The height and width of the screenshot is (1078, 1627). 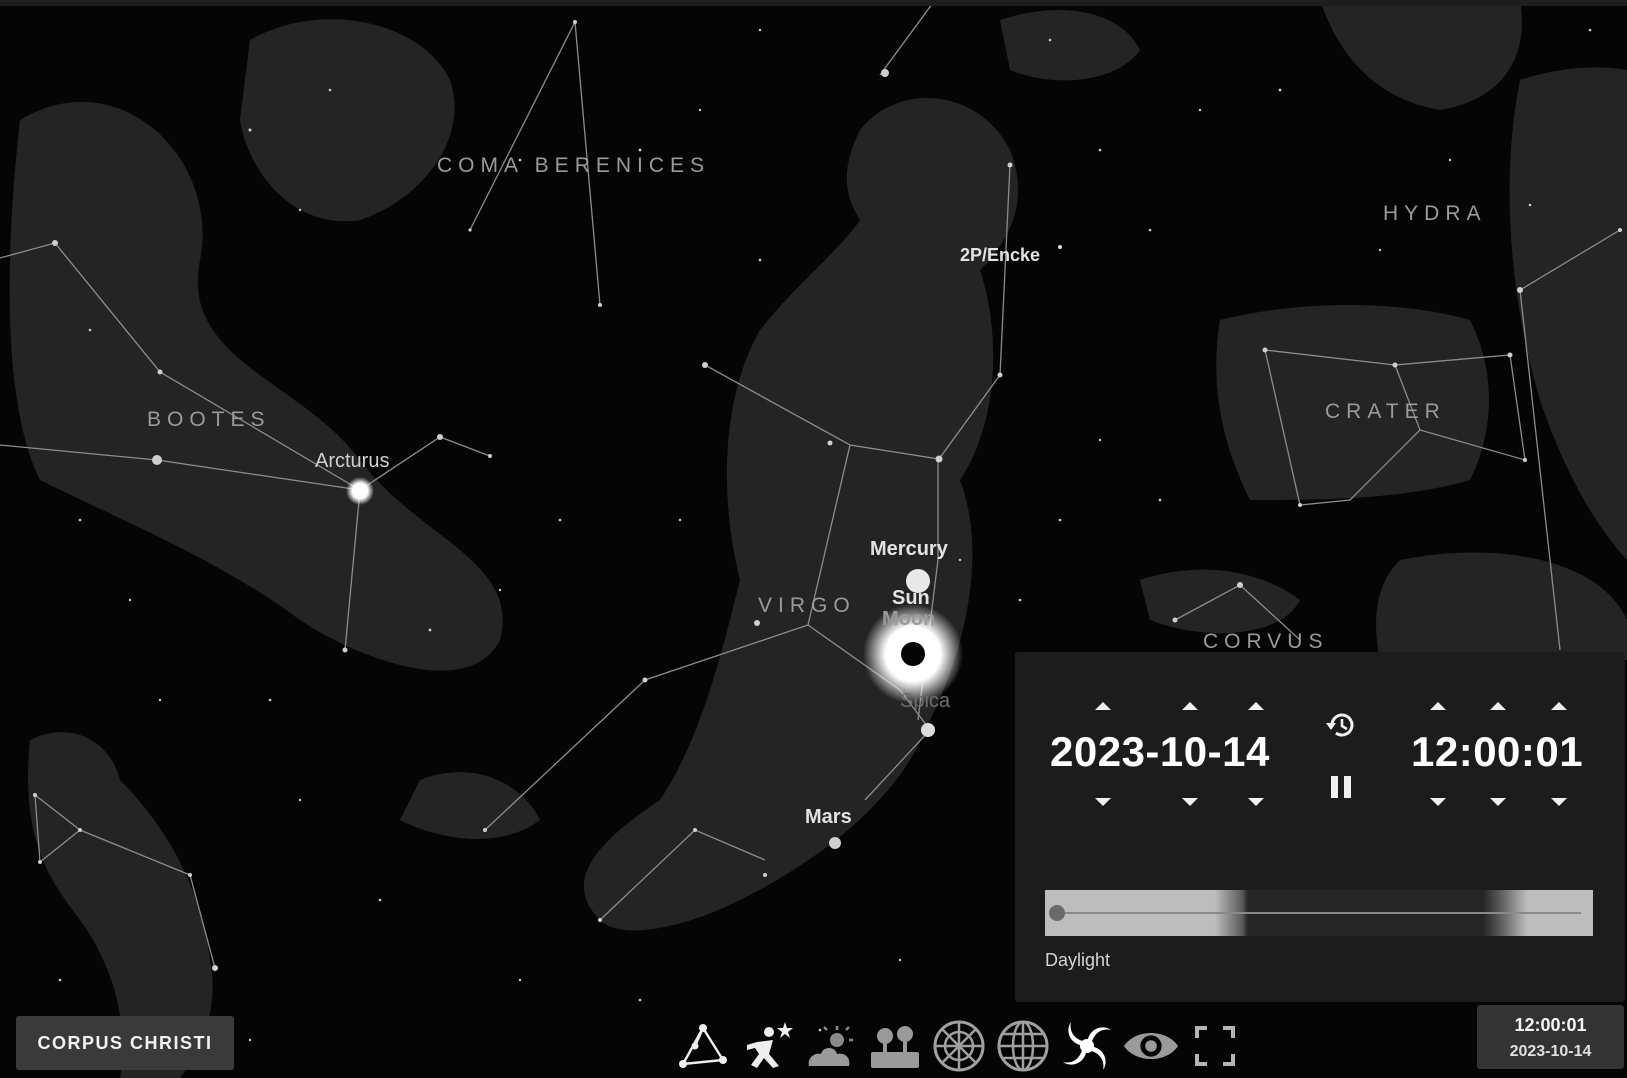 I want to click on date-display: 2023-10-14, so click(x=1160, y=752).